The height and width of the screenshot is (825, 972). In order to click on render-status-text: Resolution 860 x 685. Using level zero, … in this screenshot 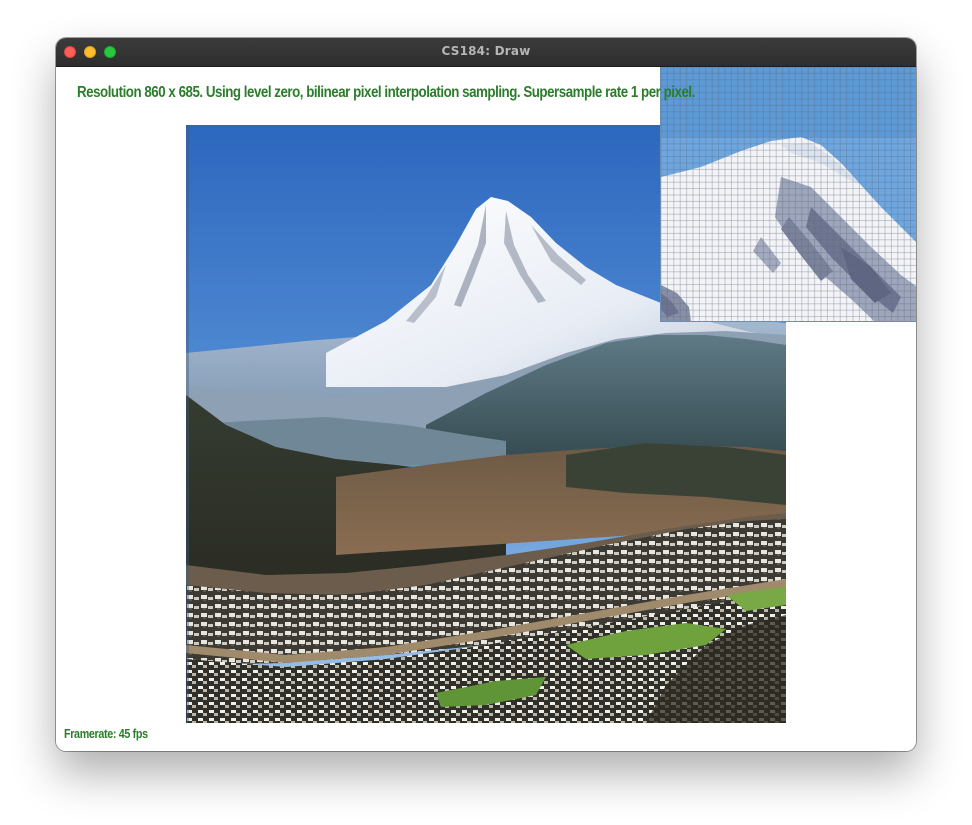, I will do `click(386, 92)`.